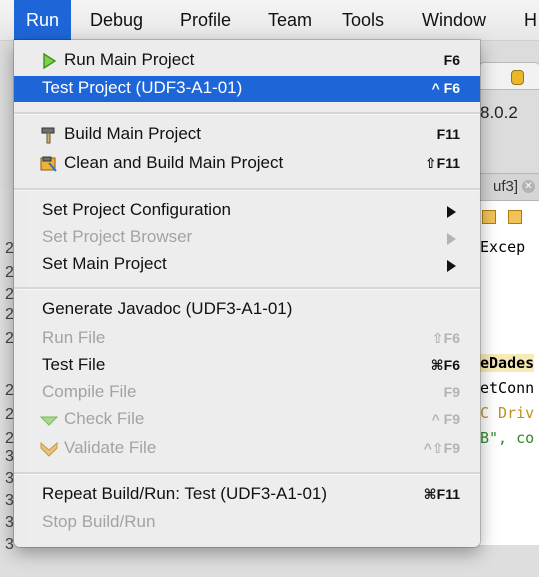 Image resolution: width=539 pixels, height=577 pixels. Describe the element at coordinates (247, 135) in the screenshot. I see `menu-item-build-main-project: Build Main Project F11` at that location.